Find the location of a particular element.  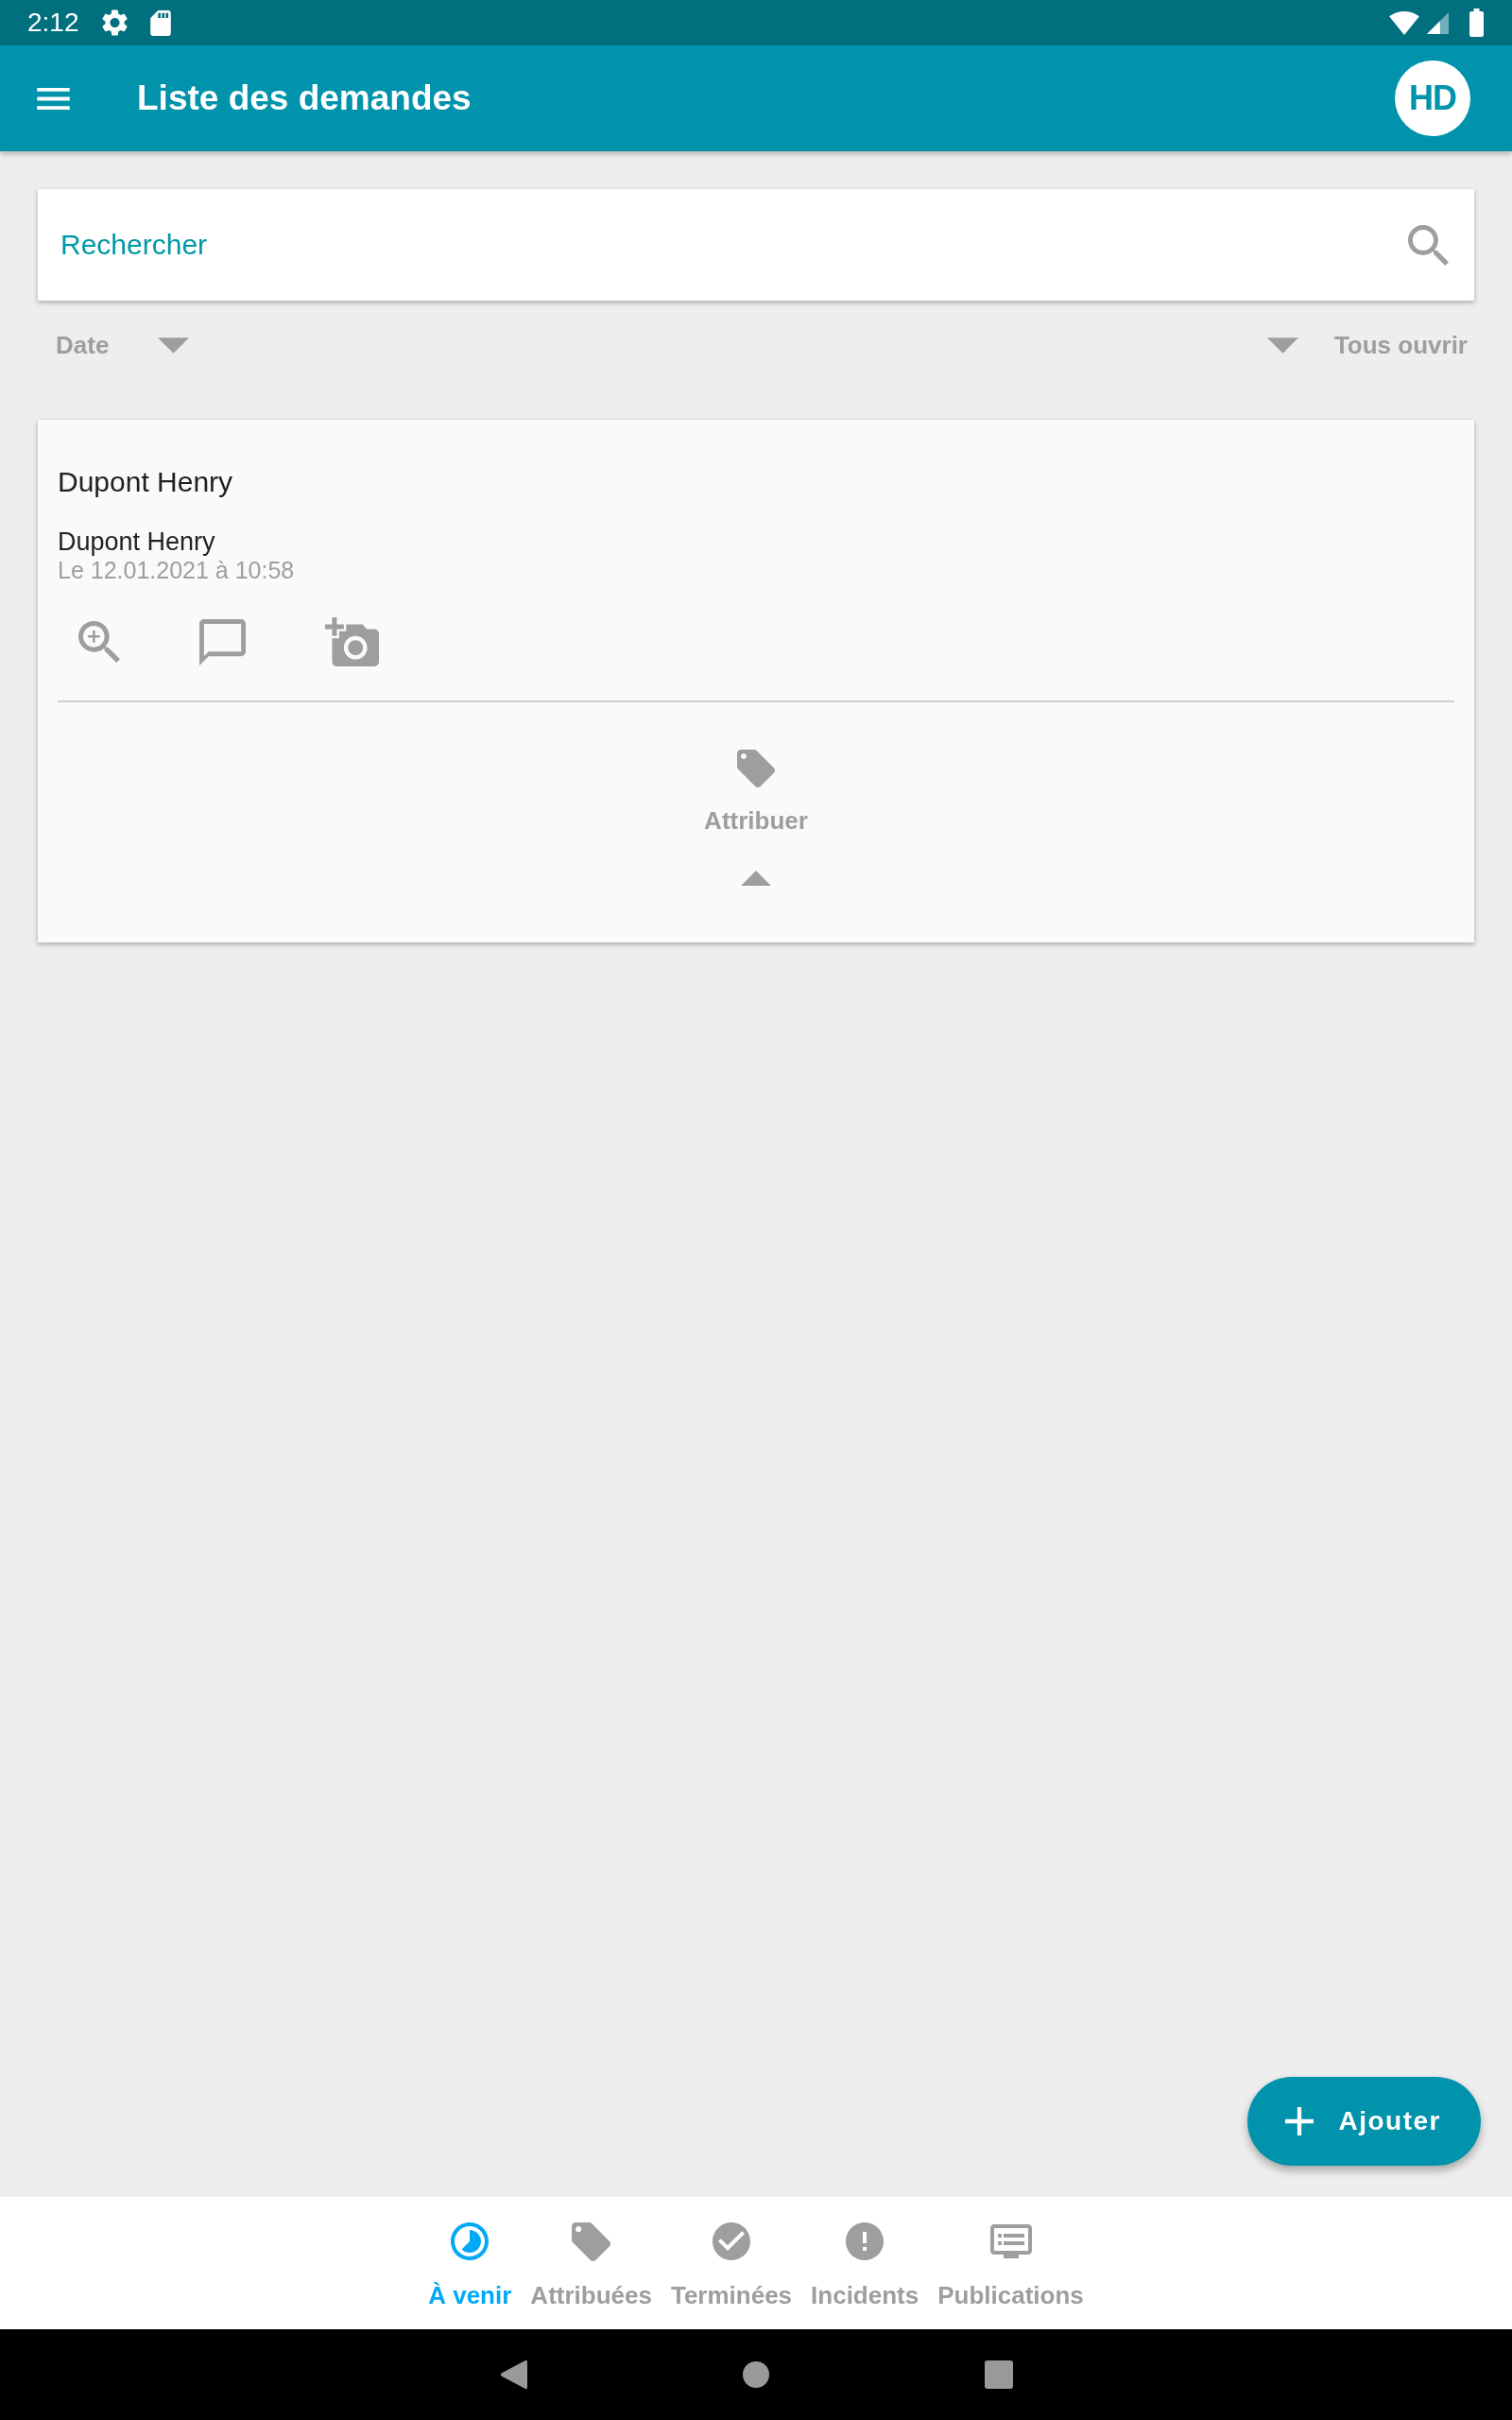

comment-button is located at coordinates (222, 642).